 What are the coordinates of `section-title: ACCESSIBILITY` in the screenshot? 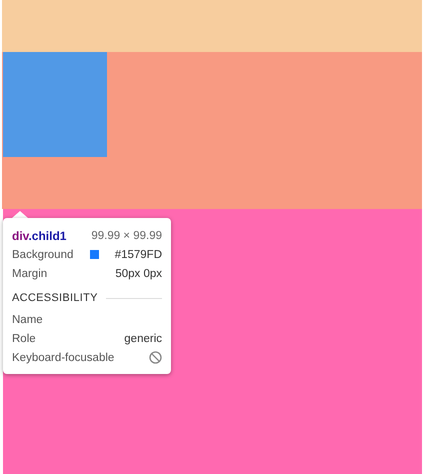 It's located at (55, 298).